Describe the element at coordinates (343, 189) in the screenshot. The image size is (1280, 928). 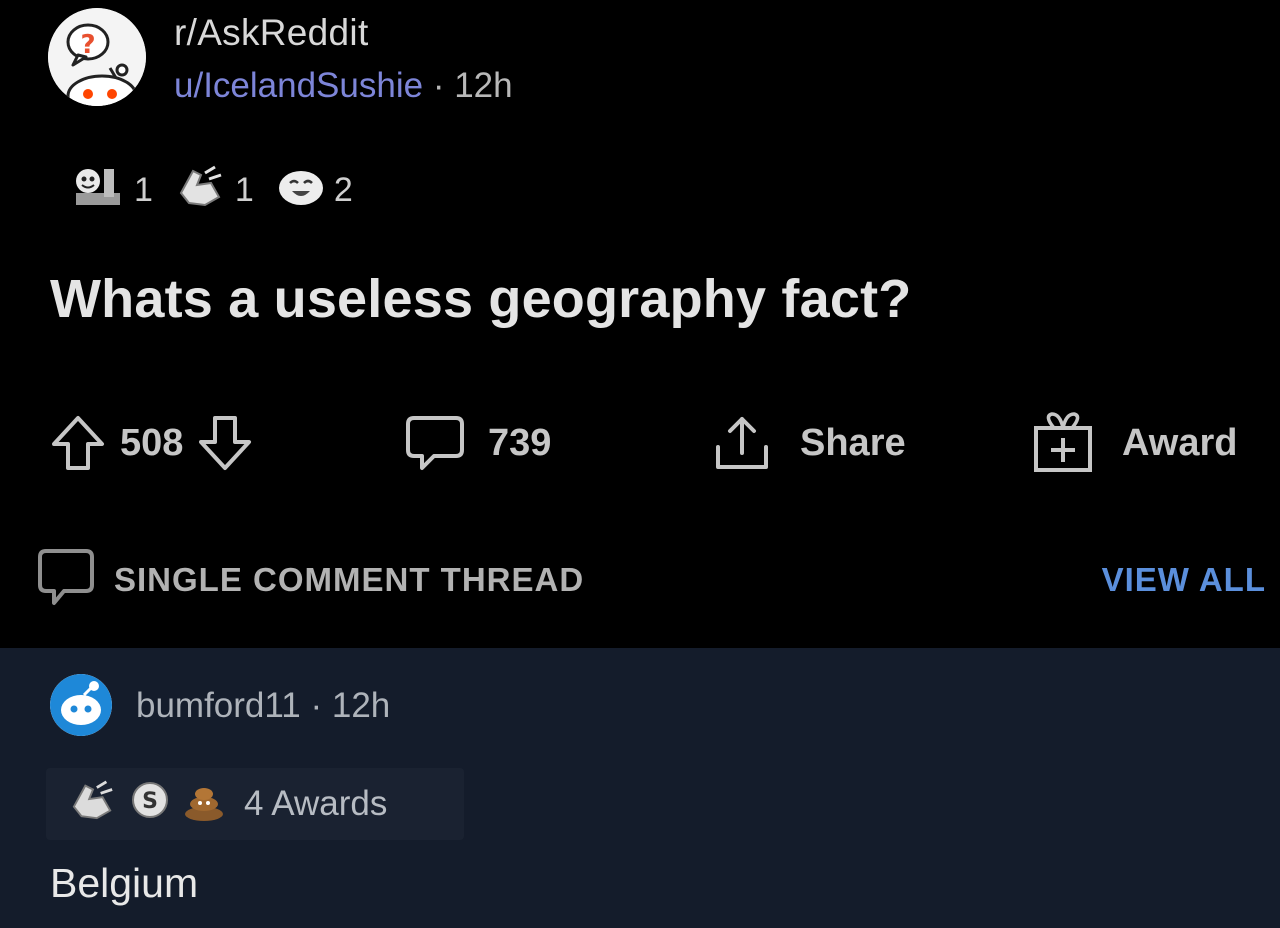
I see `award-count: 2` at that location.